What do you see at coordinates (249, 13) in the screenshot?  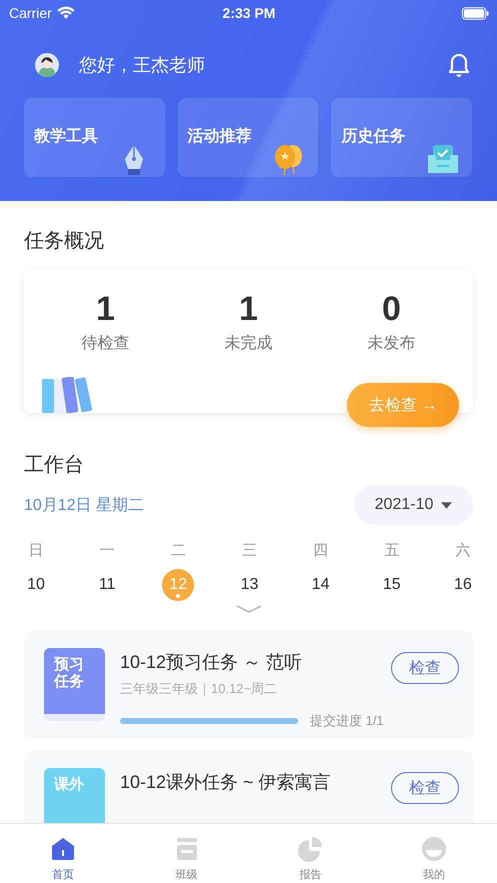 I see `status-time: 2:33 PM` at bounding box center [249, 13].